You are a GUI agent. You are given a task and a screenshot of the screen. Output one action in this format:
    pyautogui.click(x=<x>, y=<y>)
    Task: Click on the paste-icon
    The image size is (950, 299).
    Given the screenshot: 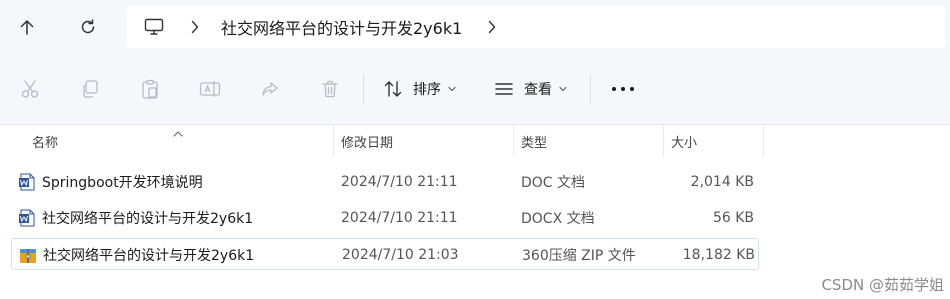 What is the action you would take?
    pyautogui.click(x=150, y=89)
    